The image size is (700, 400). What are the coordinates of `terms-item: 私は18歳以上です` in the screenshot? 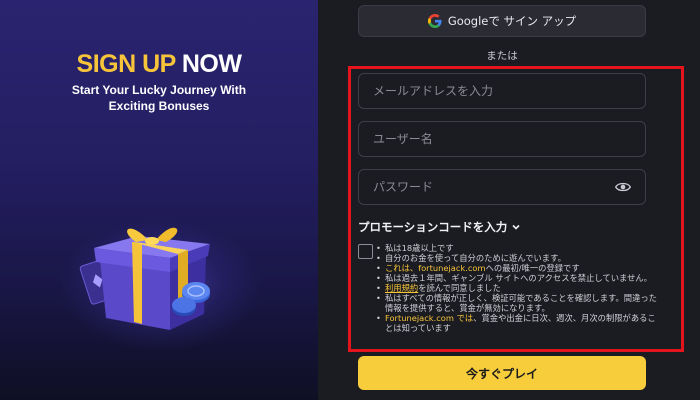 It's located at (519, 248).